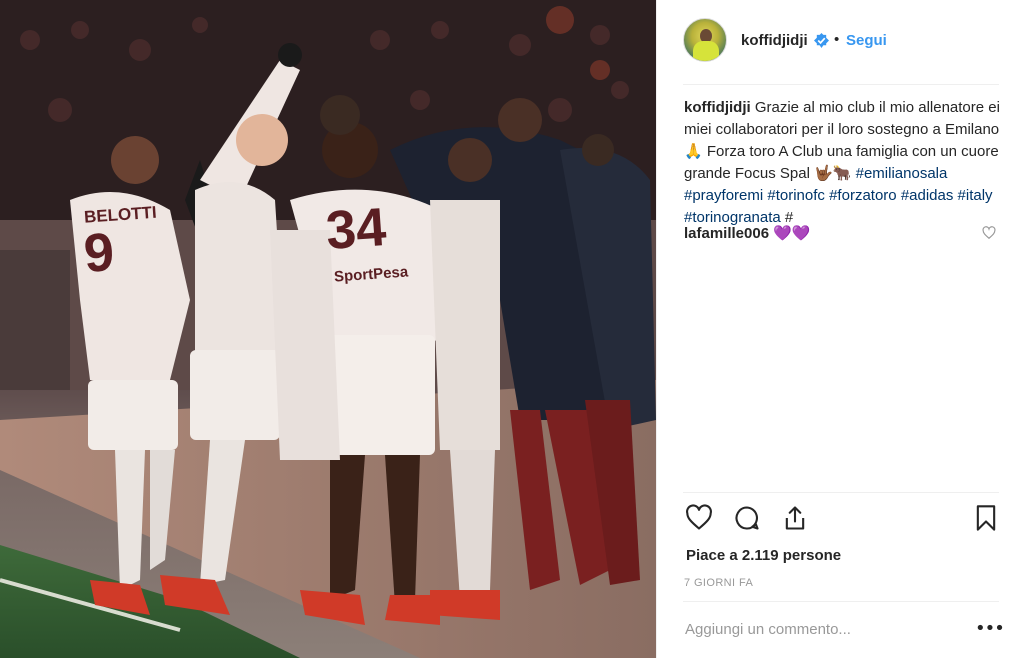 This screenshot has width=1024, height=658. What do you see at coordinates (774, 40) in the screenshot?
I see `post-username: koffidjidji` at bounding box center [774, 40].